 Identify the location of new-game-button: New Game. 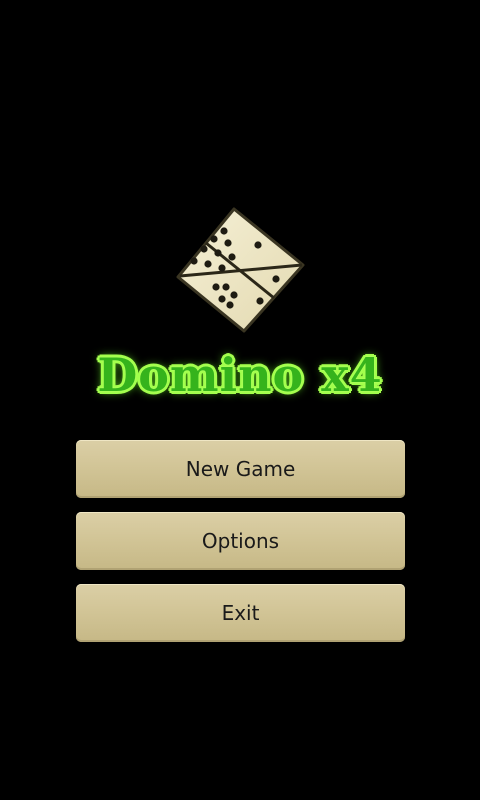
(240, 469).